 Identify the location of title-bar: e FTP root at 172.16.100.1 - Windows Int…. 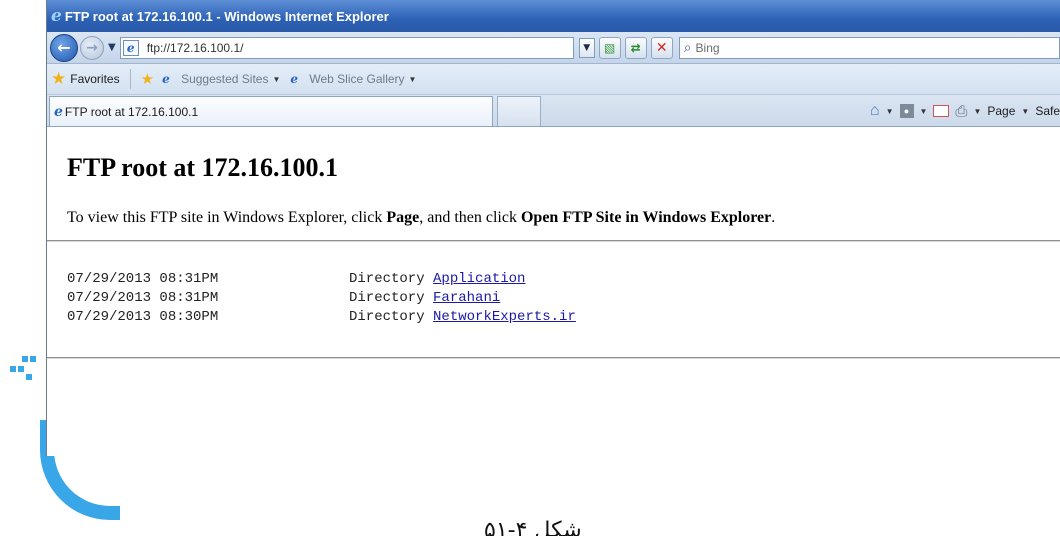
(553, 16).